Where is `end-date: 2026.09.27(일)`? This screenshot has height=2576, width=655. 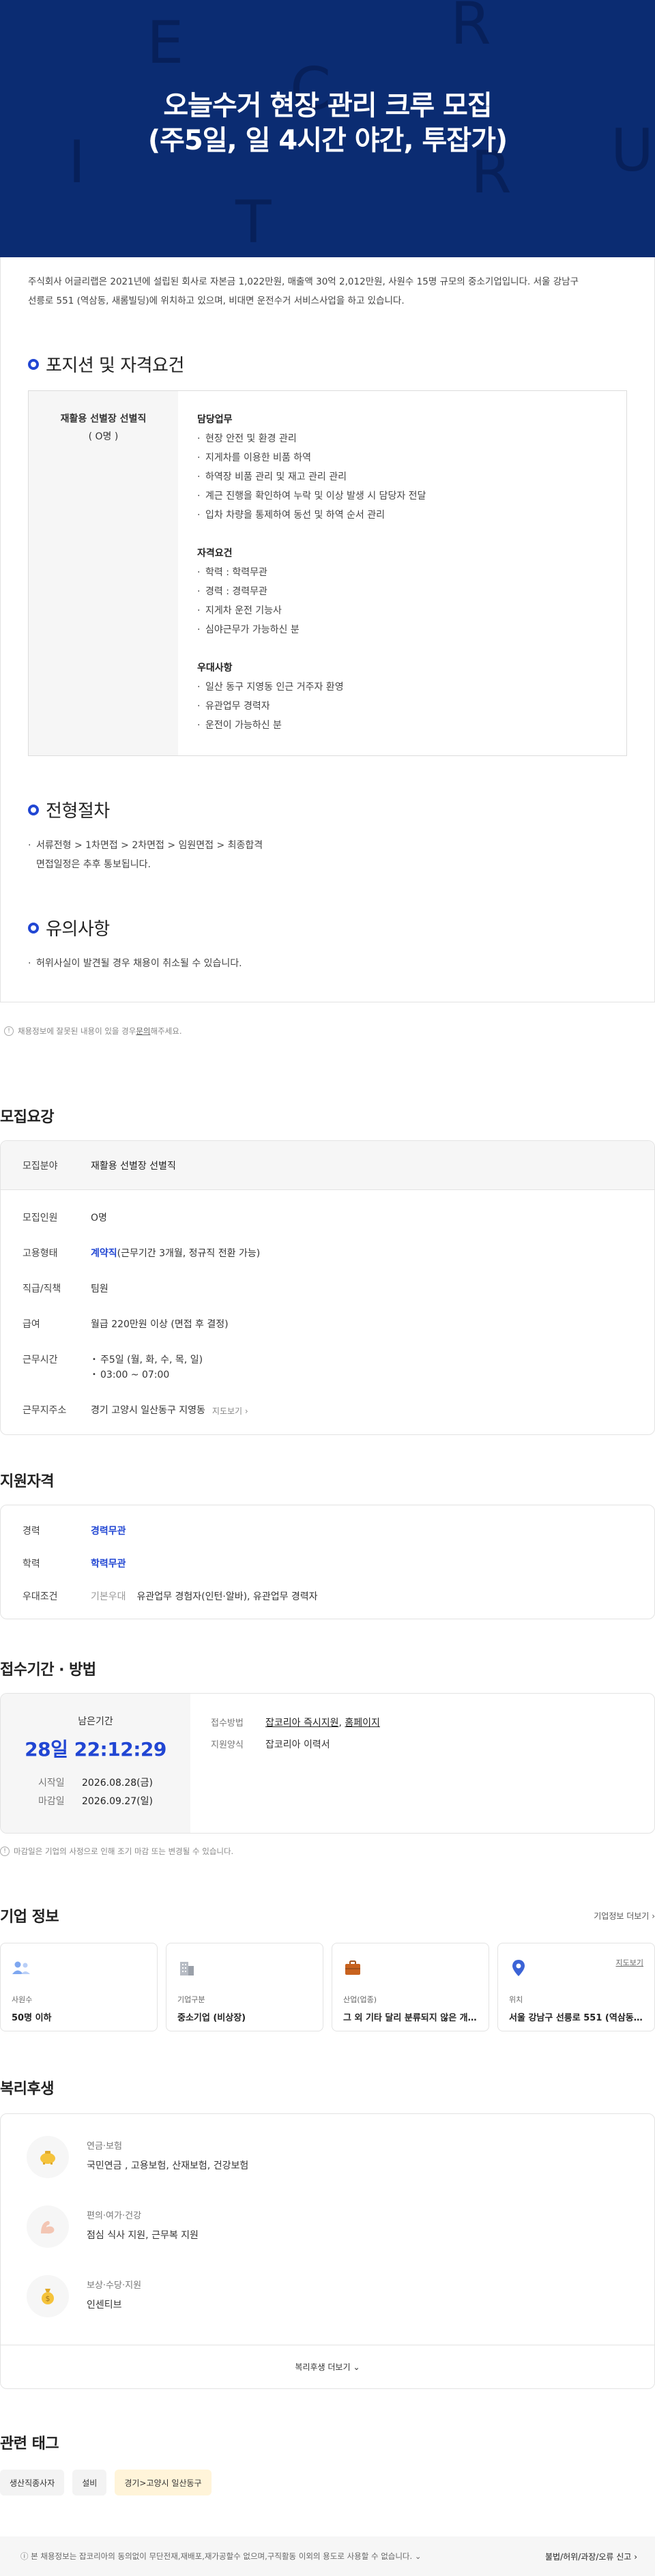 end-date: 2026.09.27(일) is located at coordinates (117, 1801).